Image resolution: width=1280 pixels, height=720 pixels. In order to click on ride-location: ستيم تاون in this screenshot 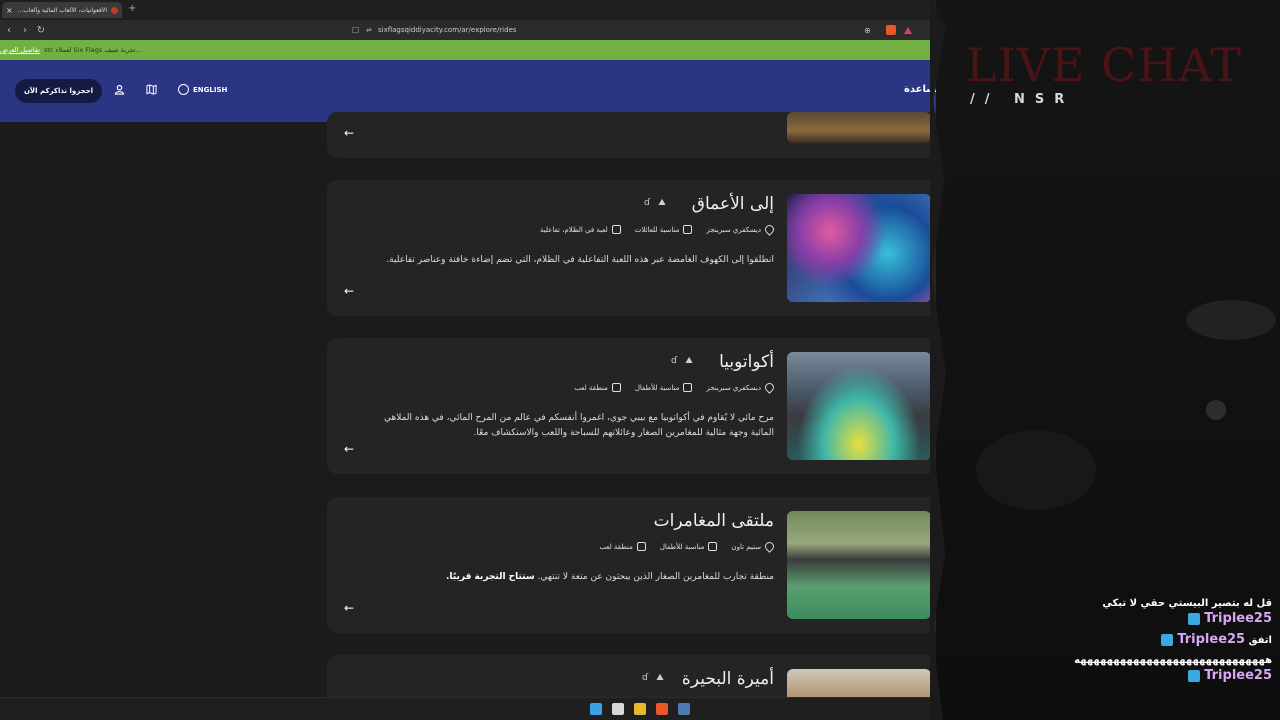, I will do `click(753, 546)`.